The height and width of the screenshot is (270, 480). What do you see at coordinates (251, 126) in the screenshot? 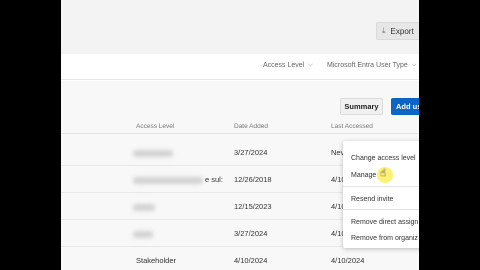
I see `column-header-date-added: Date Added` at bounding box center [251, 126].